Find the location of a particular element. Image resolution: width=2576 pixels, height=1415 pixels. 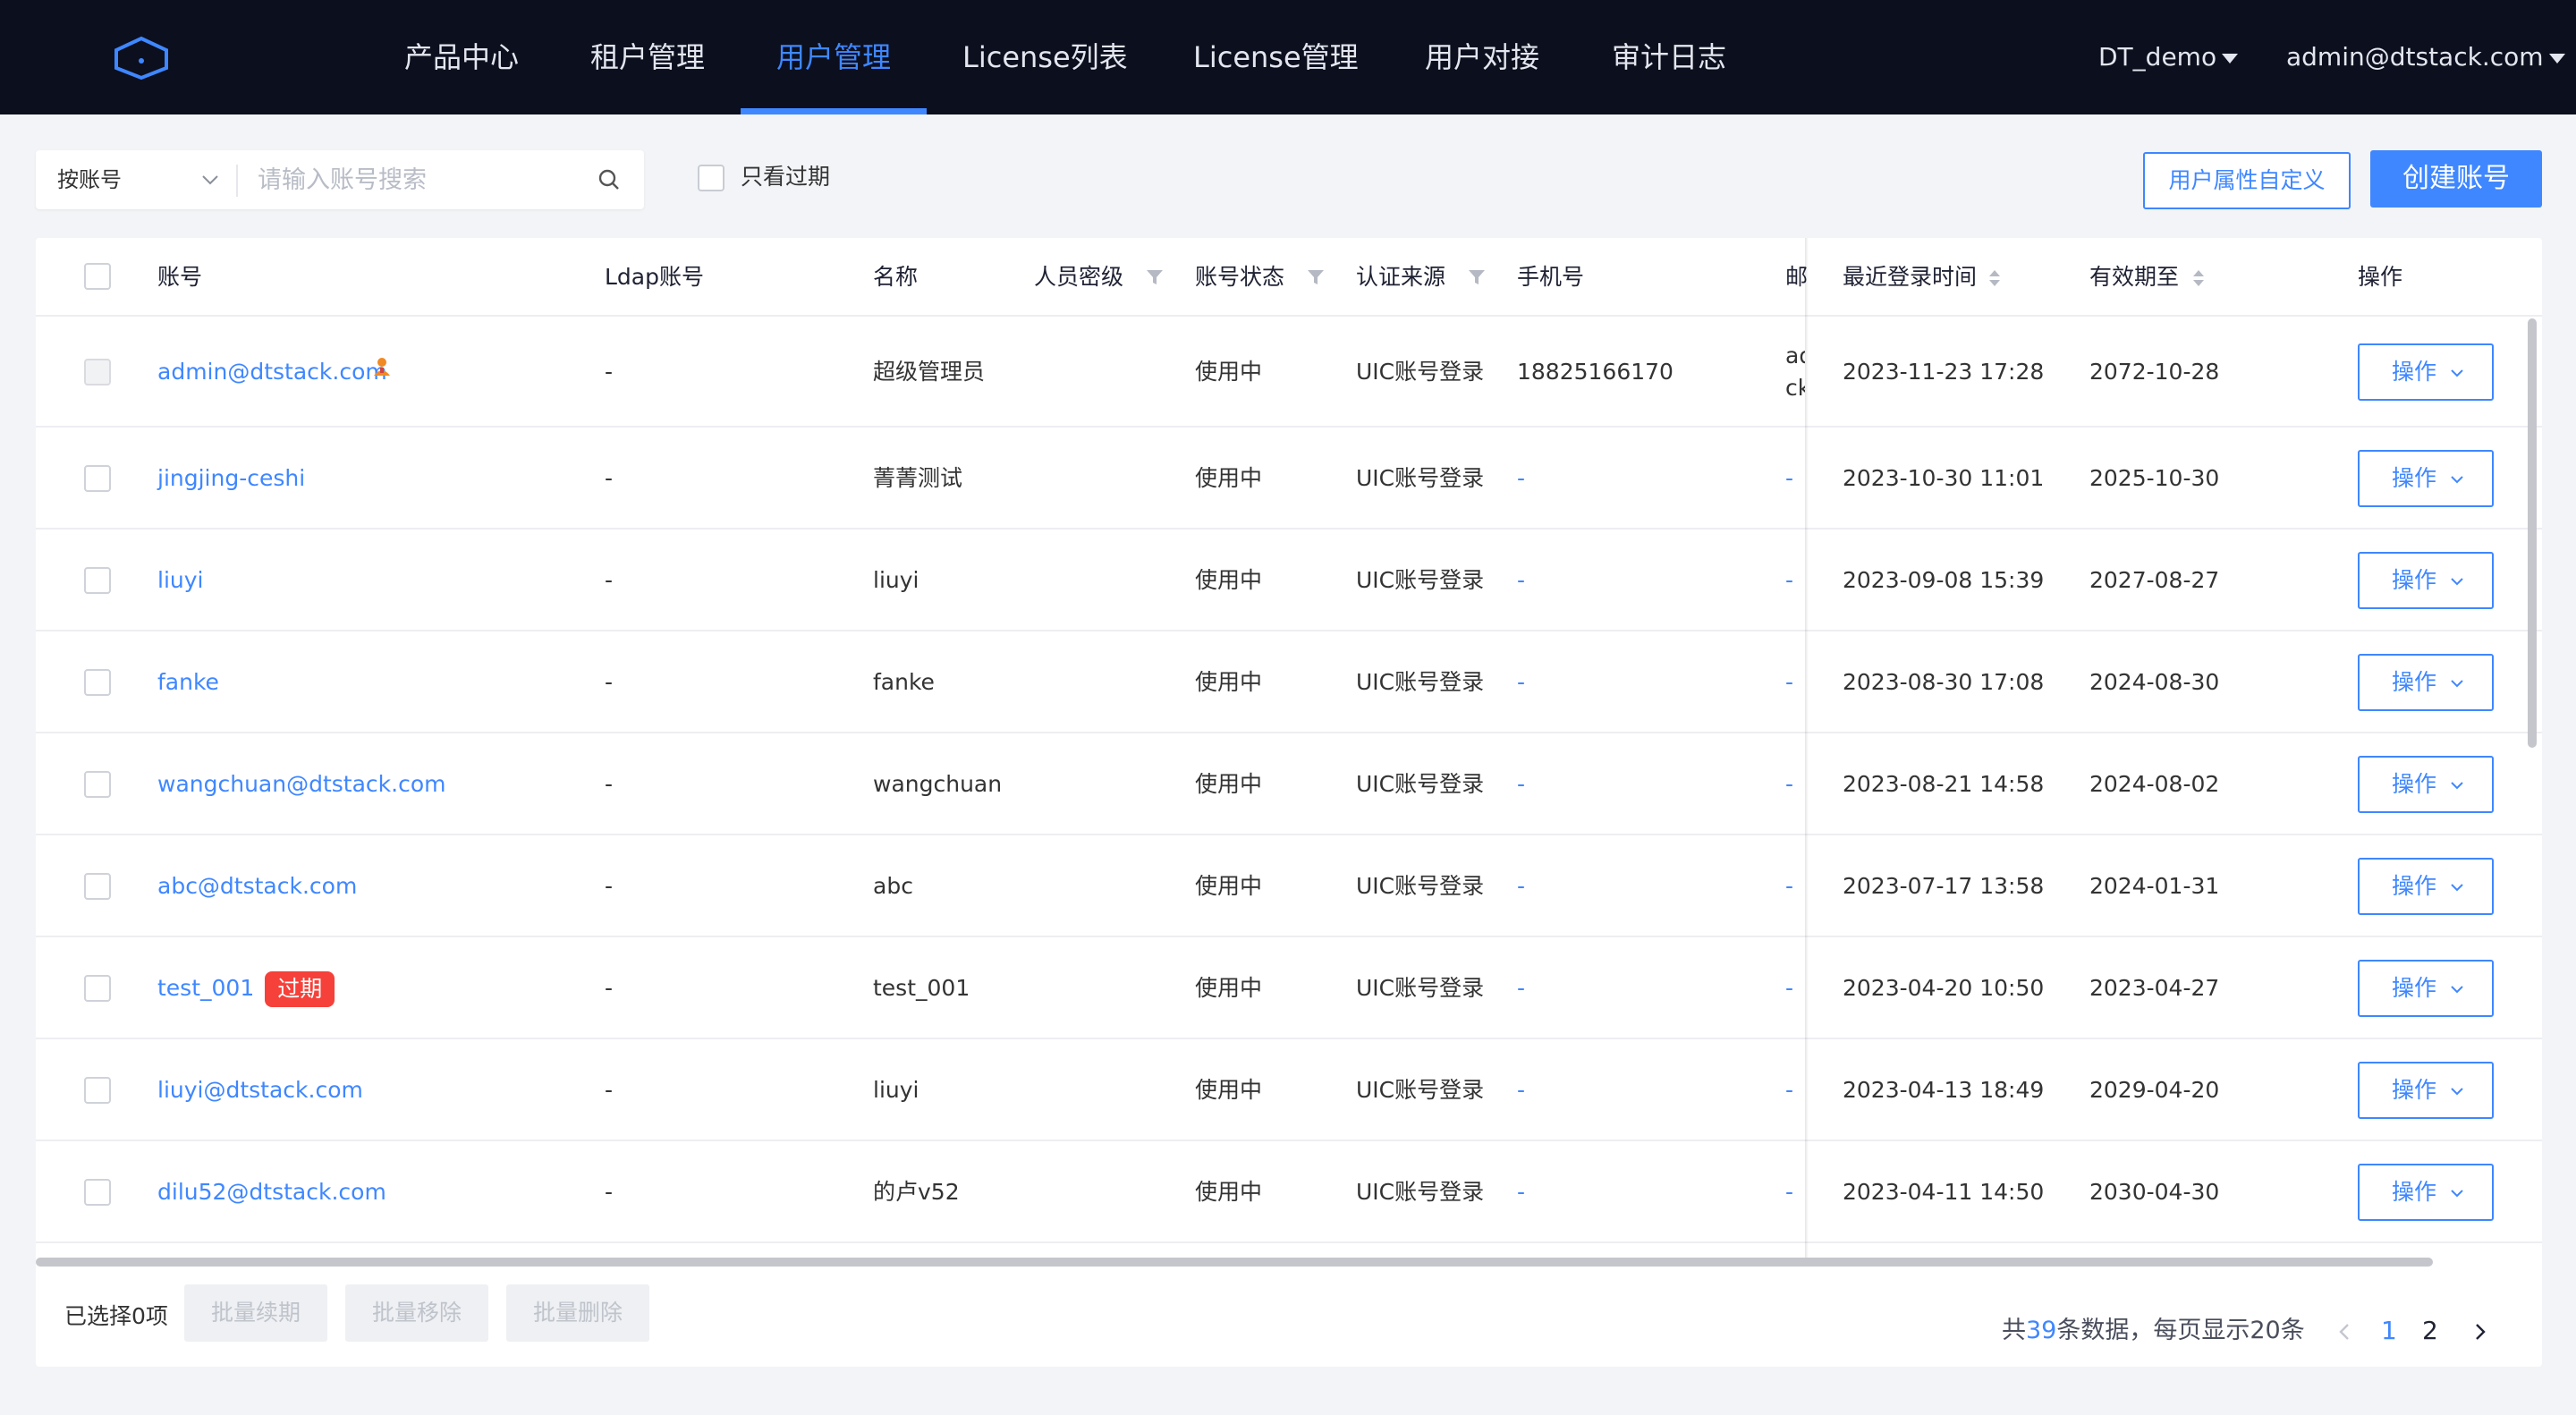

last-login-cell: 2023-07-17 13:58 is located at coordinates (1944, 886).